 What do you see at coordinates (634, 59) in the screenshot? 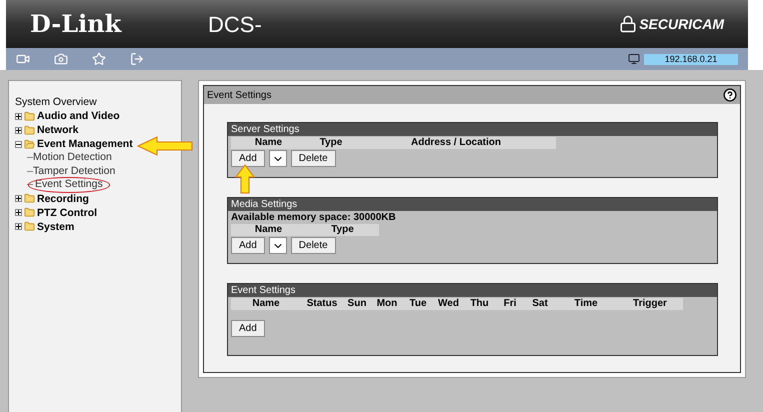
I see `monitor-icon` at bounding box center [634, 59].